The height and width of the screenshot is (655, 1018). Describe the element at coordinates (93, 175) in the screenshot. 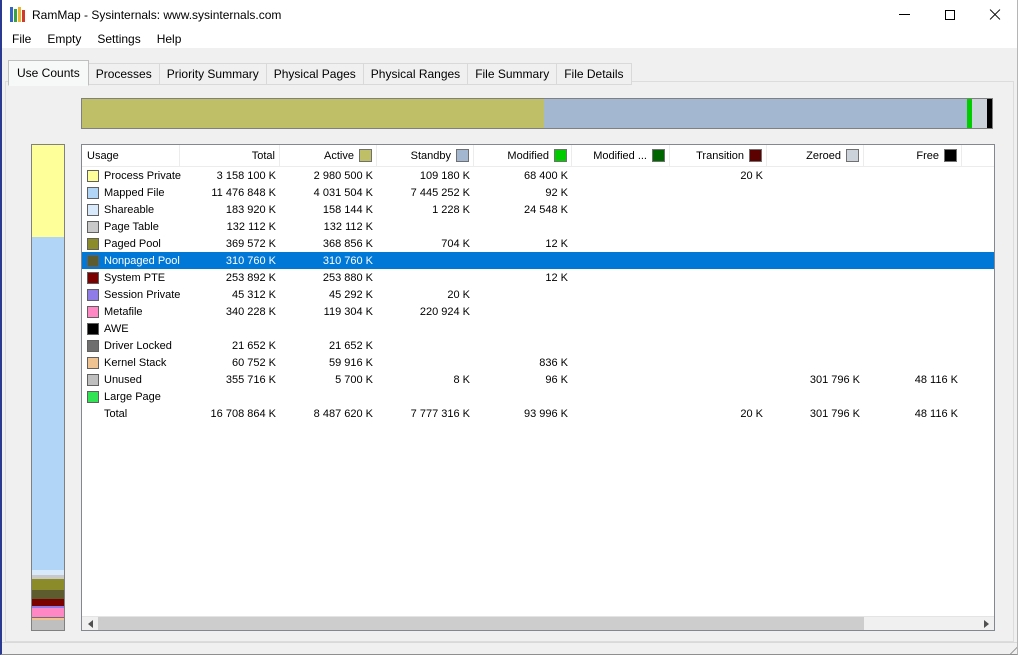

I see `process-private-swatch` at that location.